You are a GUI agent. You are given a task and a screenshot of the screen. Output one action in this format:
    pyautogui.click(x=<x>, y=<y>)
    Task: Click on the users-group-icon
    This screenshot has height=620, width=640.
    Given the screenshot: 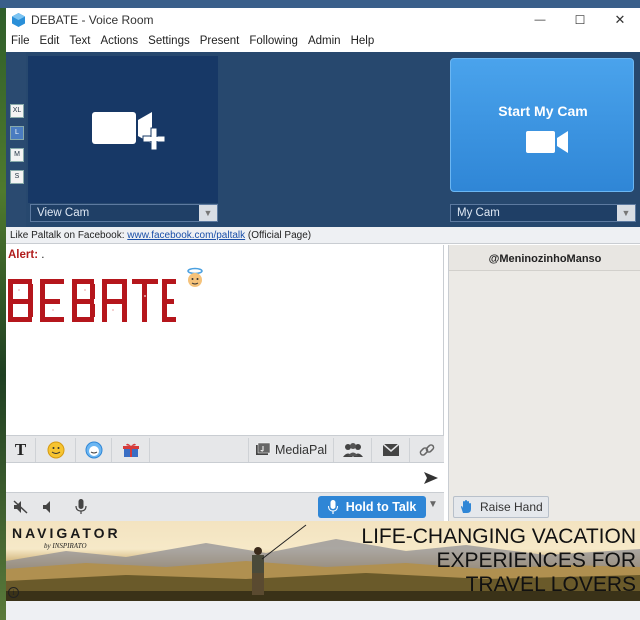 What is the action you would take?
    pyautogui.click(x=352, y=450)
    